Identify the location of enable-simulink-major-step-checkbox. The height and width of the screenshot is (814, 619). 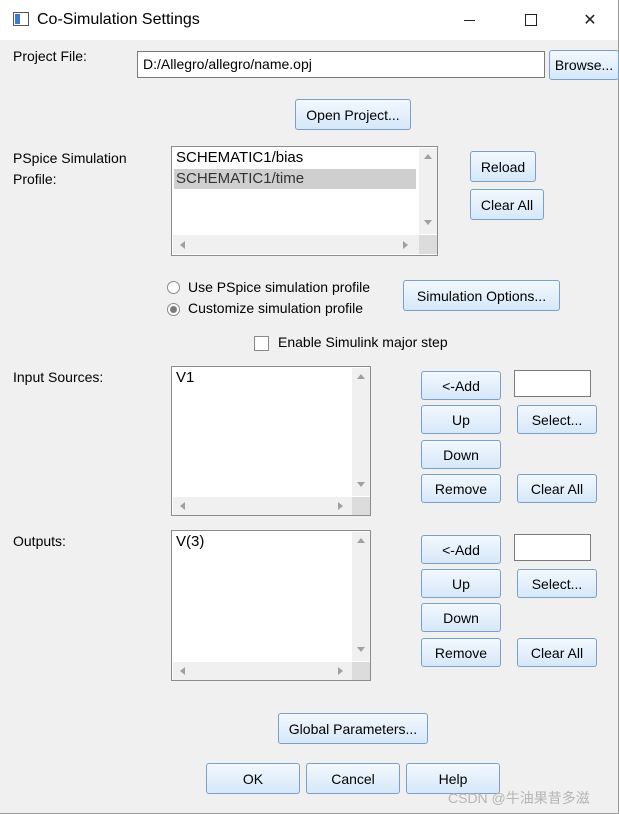
(261, 343).